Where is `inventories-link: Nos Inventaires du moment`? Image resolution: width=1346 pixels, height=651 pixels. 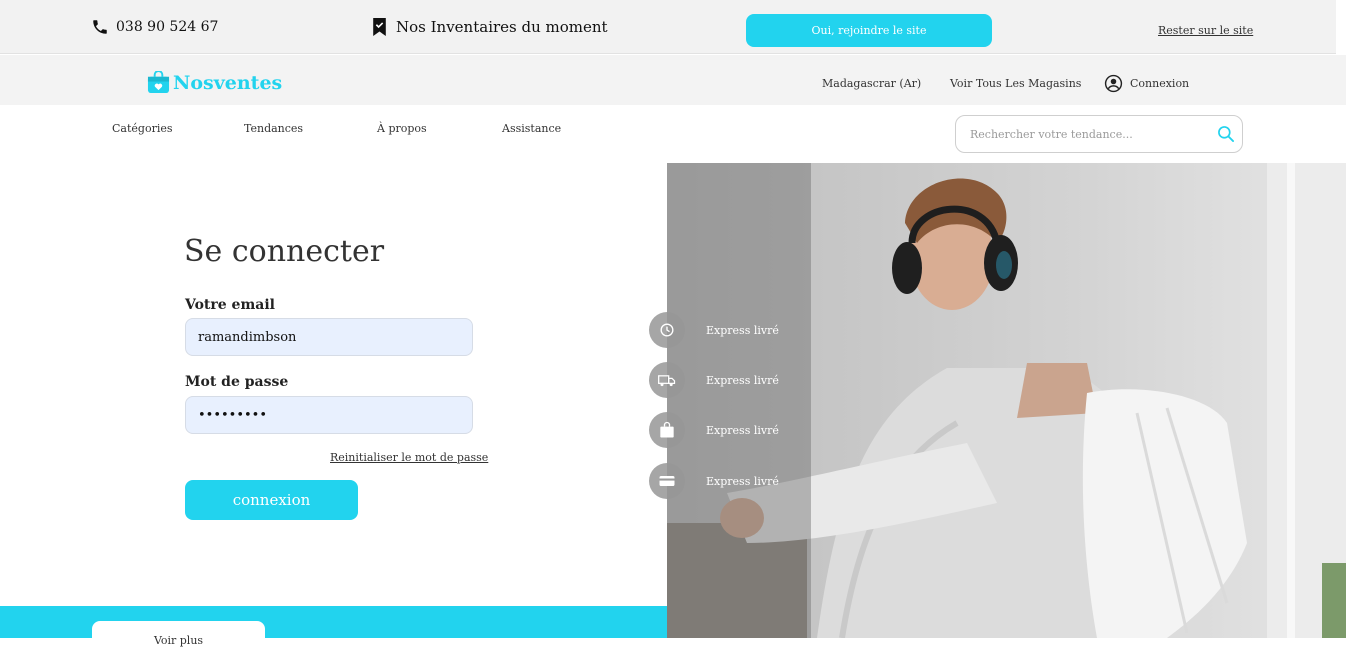
inventories-link: Nos Inventaires du moment is located at coordinates (490, 27).